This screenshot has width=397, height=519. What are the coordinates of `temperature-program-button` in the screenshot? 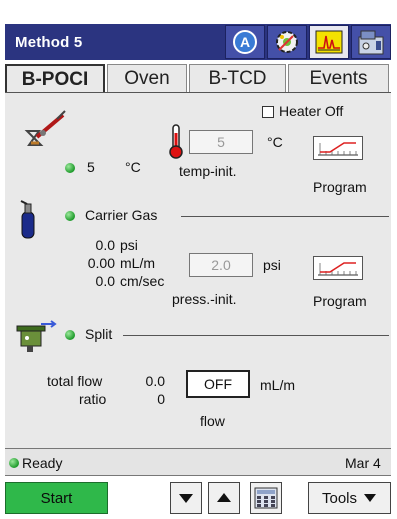 It's located at (338, 148).